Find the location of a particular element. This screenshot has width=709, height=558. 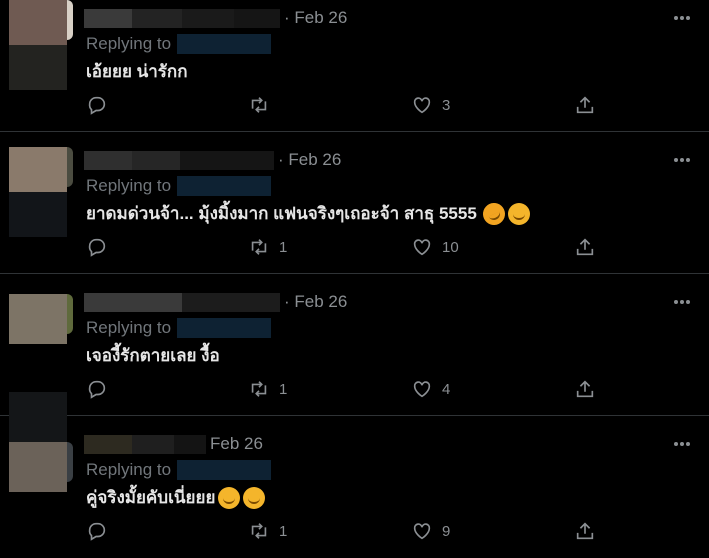

tweet-text-content: เอ้ยยย น่ารักก is located at coordinates (137, 71).